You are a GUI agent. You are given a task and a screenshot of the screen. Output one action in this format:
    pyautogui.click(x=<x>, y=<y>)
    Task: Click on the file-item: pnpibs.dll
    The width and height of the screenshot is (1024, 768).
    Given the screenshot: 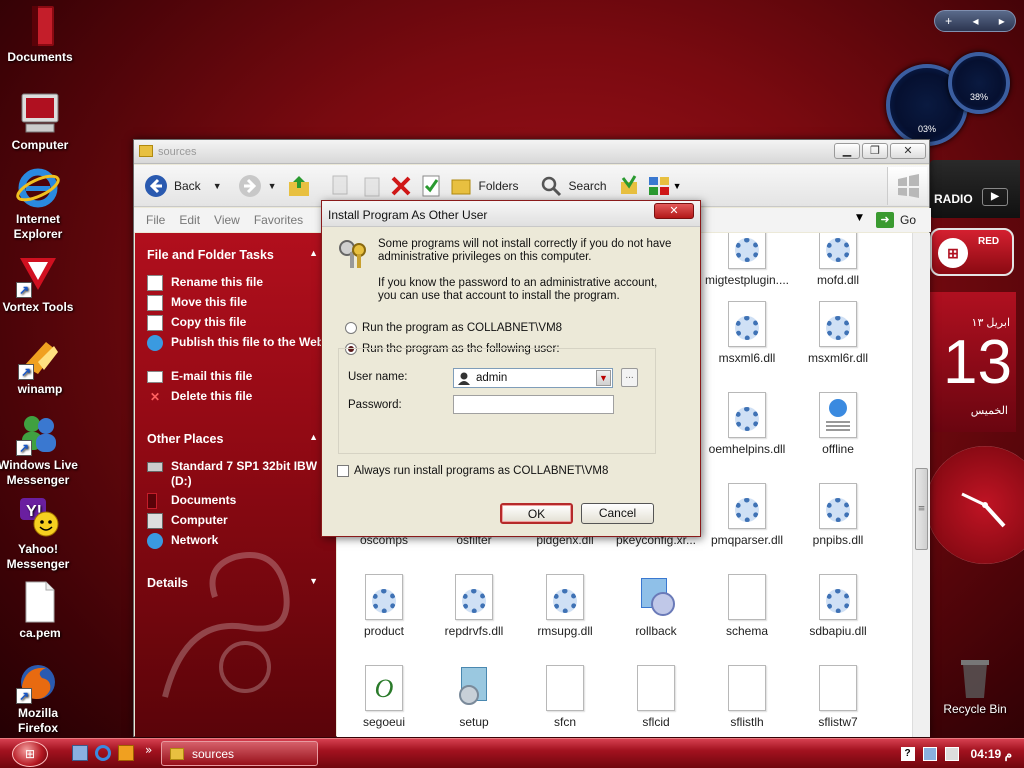 What is the action you would take?
    pyautogui.click(x=838, y=515)
    